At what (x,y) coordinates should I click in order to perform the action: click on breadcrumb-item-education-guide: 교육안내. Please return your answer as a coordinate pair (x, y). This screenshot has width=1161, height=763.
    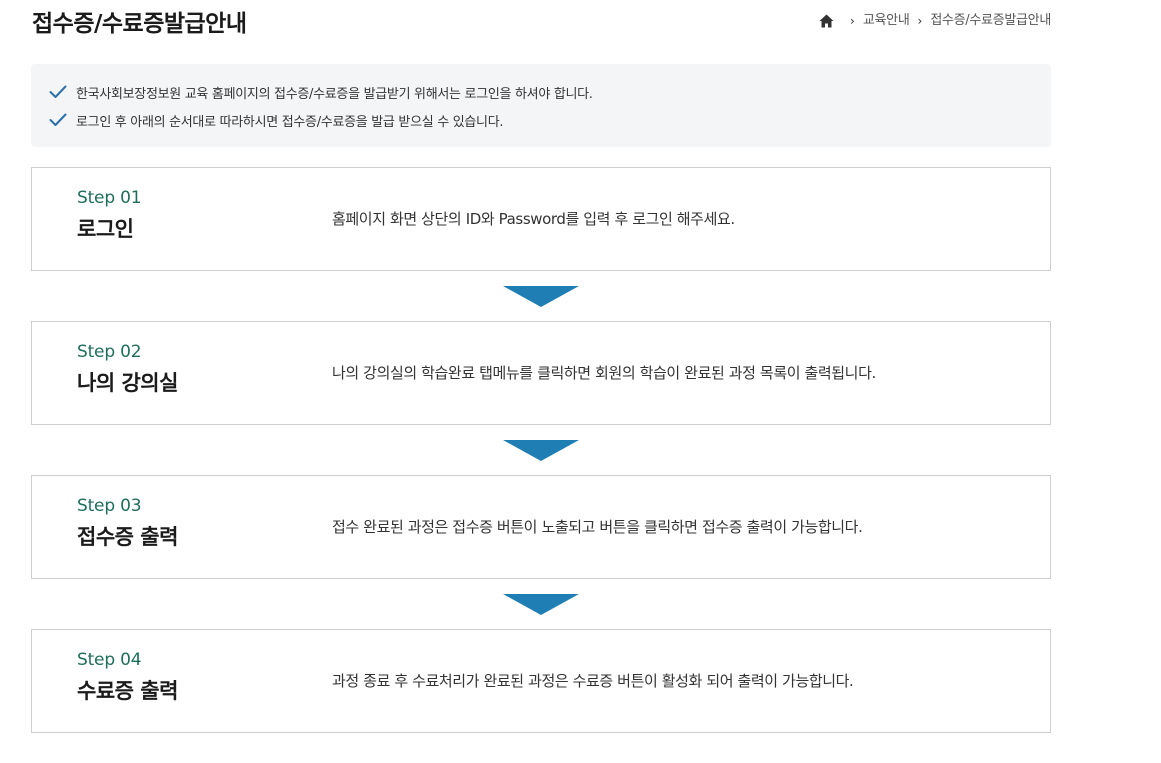
    Looking at the image, I should click on (886, 21).